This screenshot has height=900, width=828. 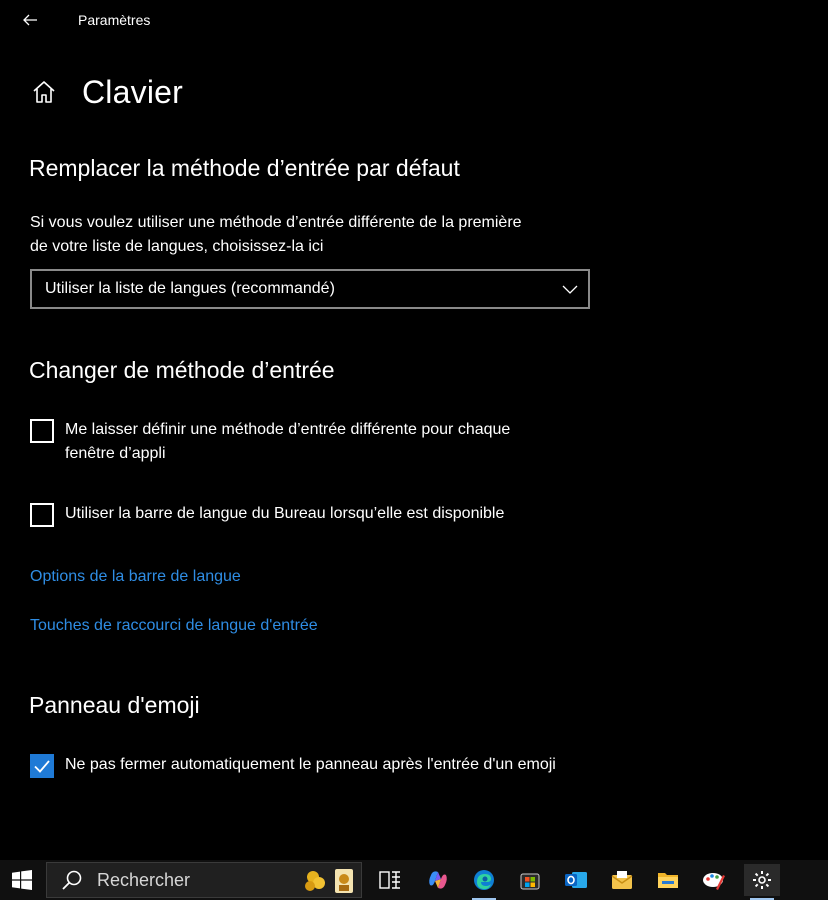 I want to click on checkmark-icon, so click(x=42, y=766).